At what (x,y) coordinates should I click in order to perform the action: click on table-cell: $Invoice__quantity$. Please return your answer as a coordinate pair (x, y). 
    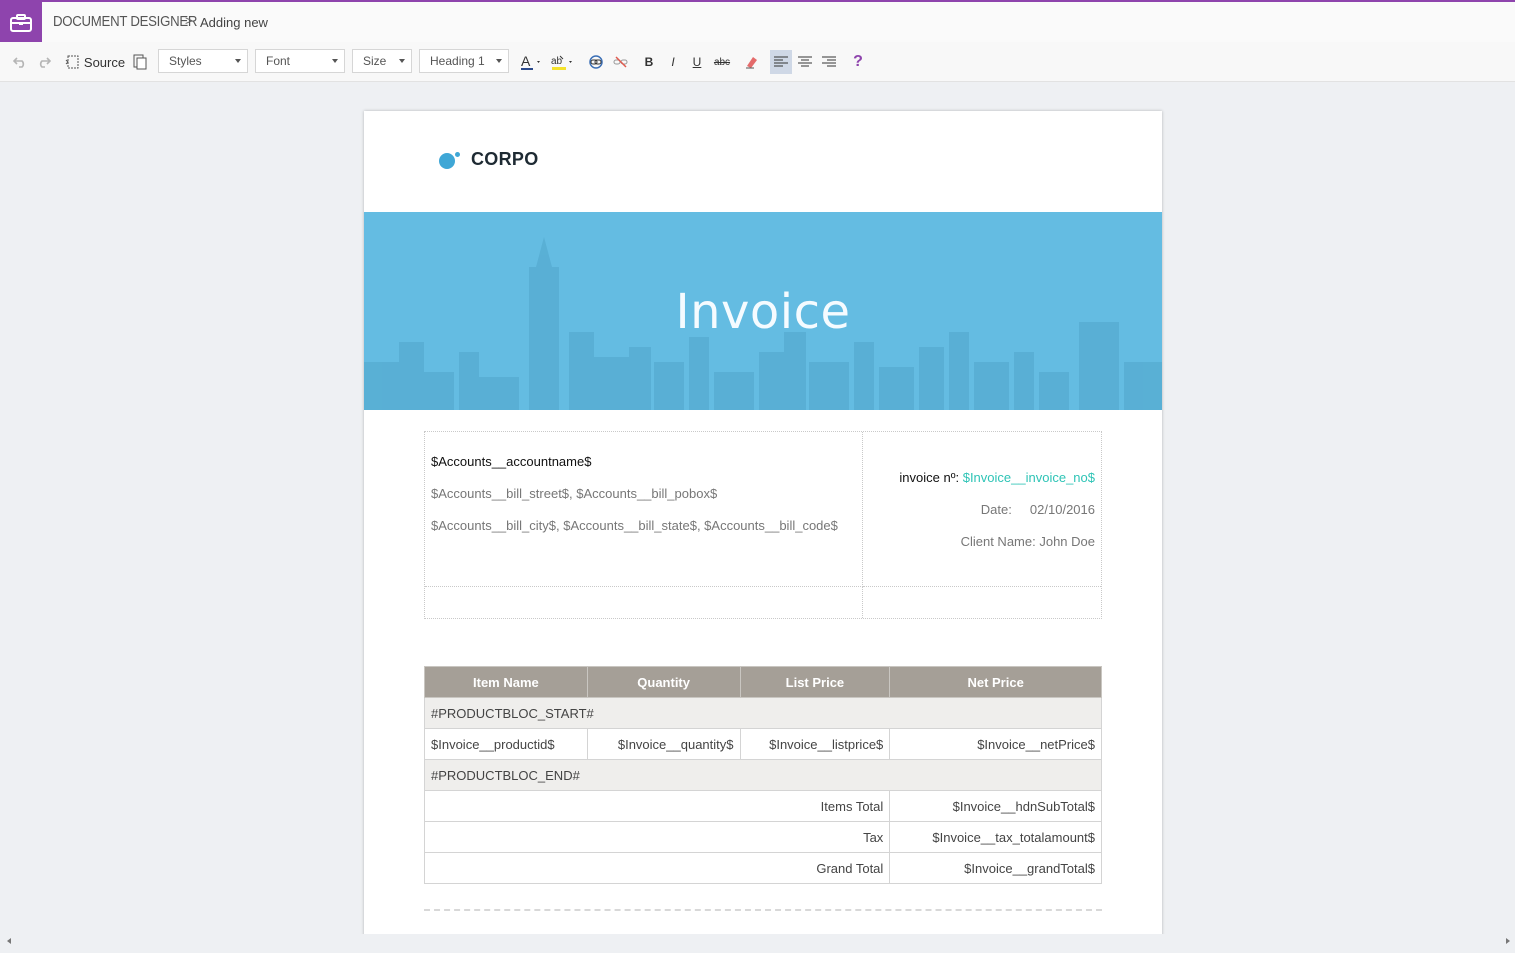
    Looking at the image, I should click on (663, 744).